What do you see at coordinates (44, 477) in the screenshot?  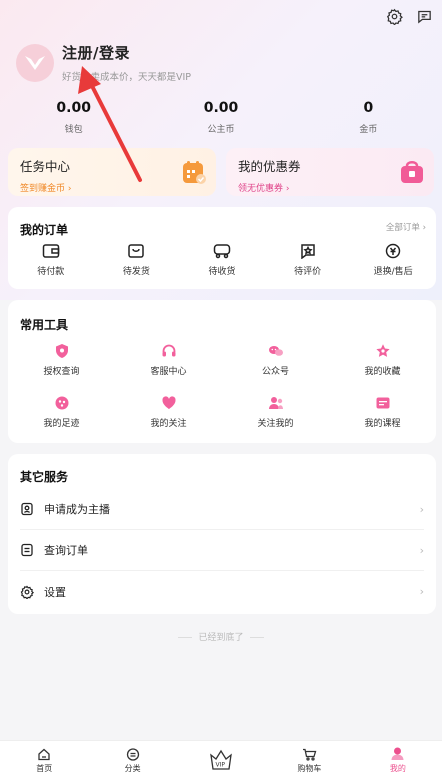 I see `services-title: 其它服务` at bounding box center [44, 477].